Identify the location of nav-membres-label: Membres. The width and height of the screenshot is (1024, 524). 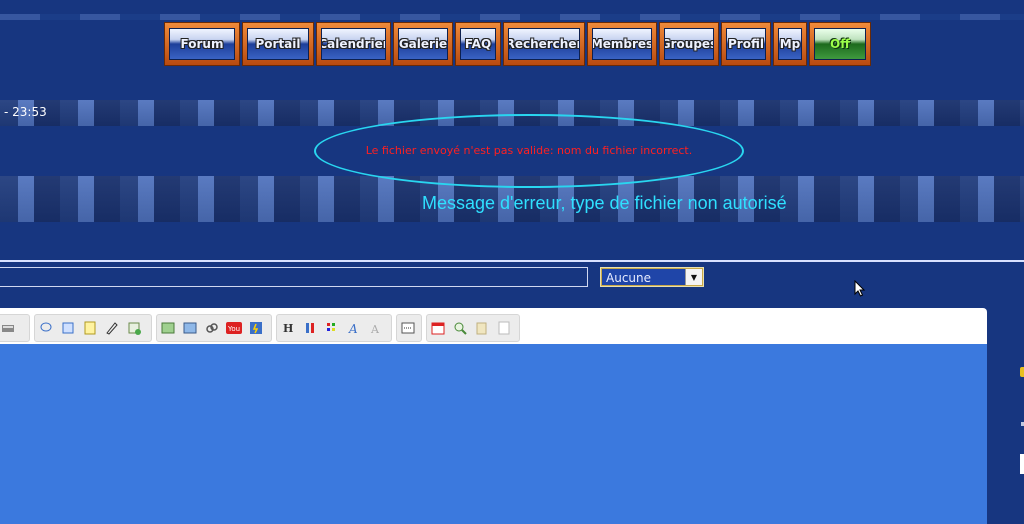
(622, 44).